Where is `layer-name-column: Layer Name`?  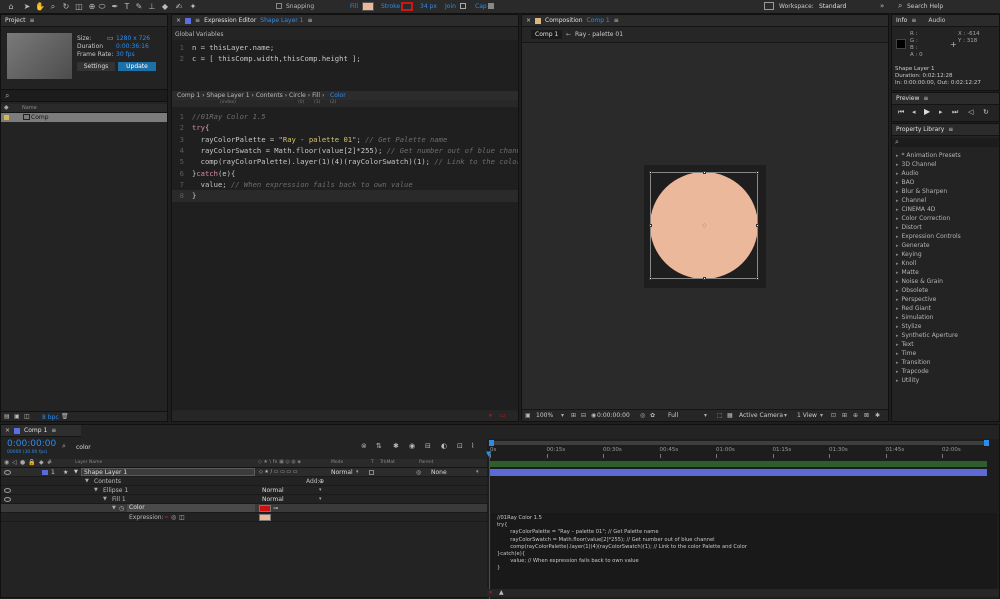
layer-name-column: Layer Name is located at coordinates (88, 462).